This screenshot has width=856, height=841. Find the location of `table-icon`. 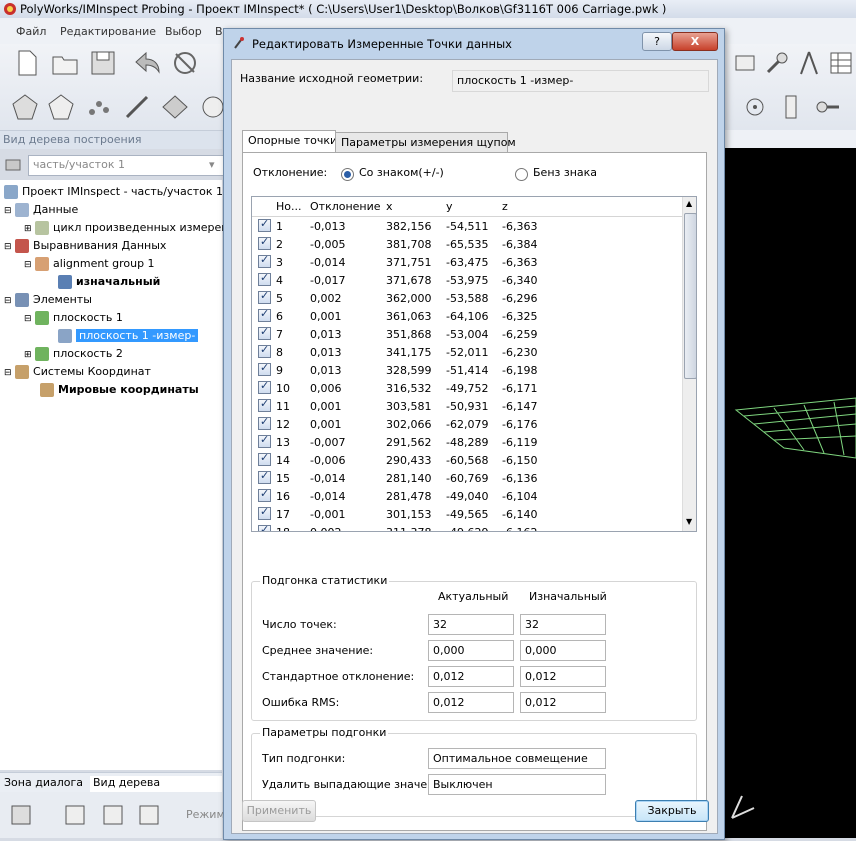

table-icon is located at coordinates (841, 63).